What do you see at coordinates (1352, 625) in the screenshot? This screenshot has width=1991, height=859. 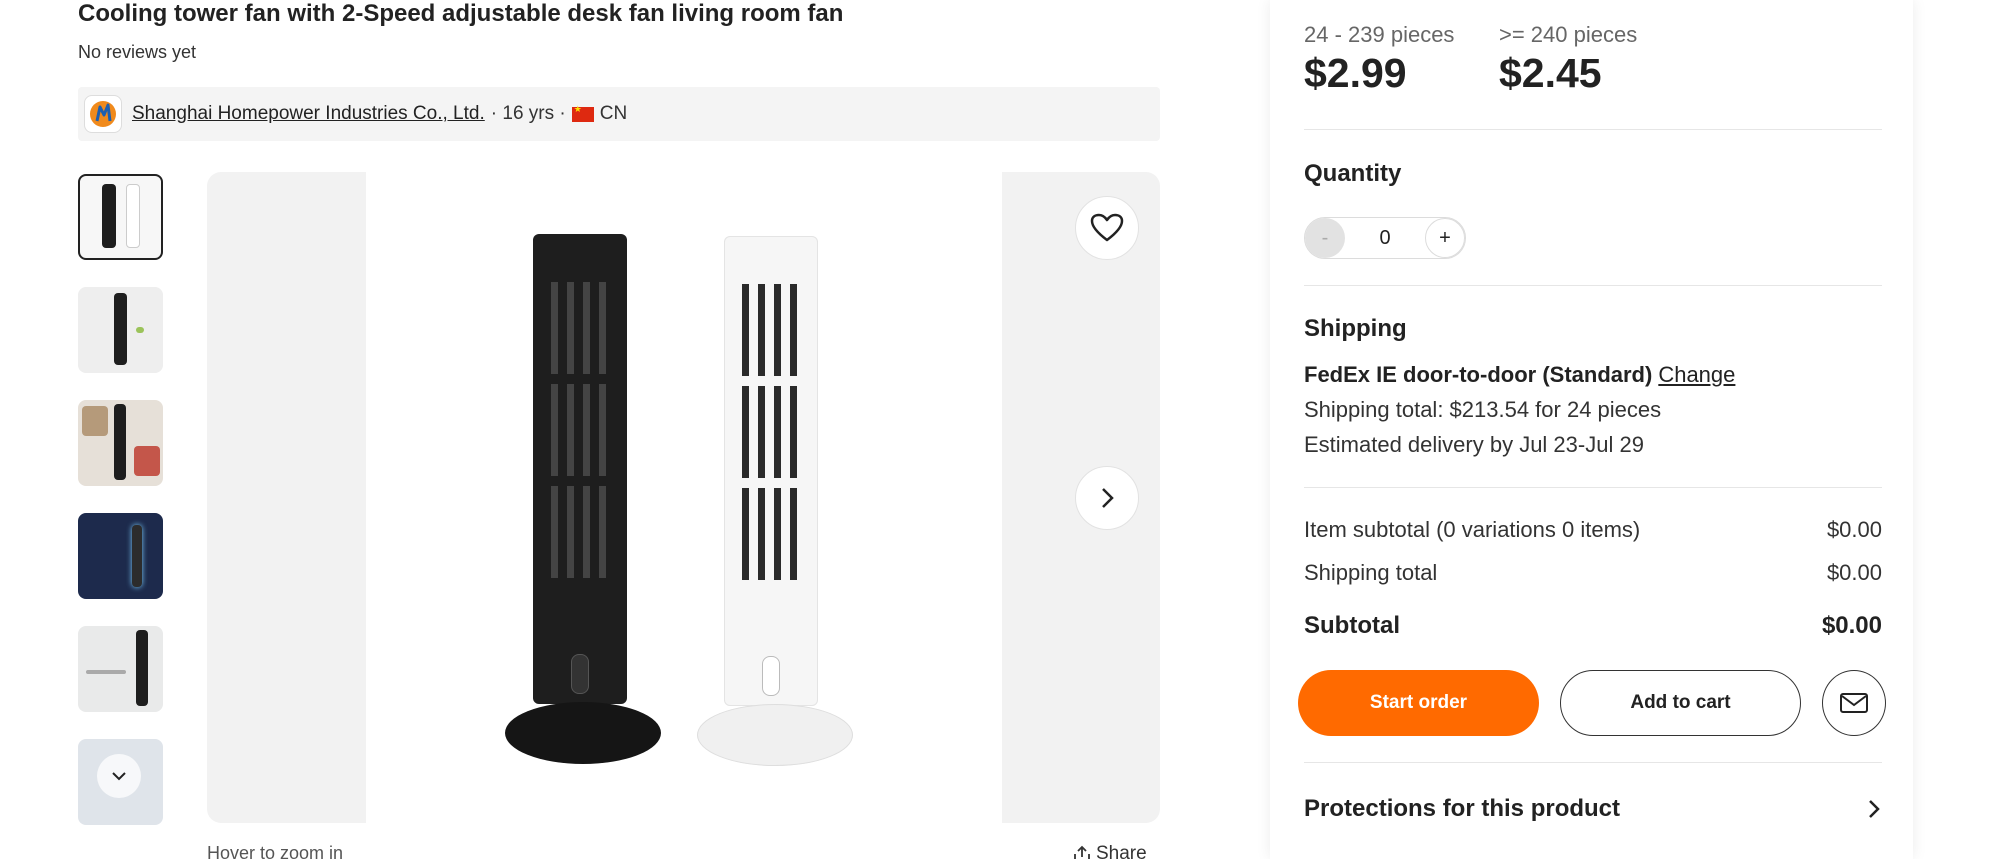 I see `subtotal-label: Subtotal` at bounding box center [1352, 625].